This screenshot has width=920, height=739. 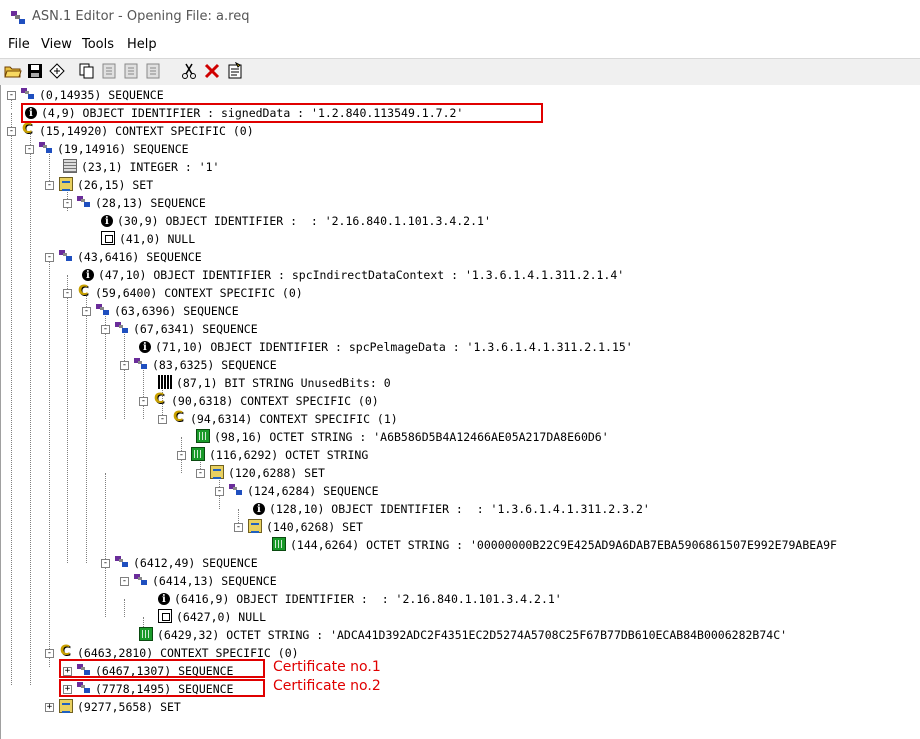 I want to click on integer-icon, so click(x=70, y=166).